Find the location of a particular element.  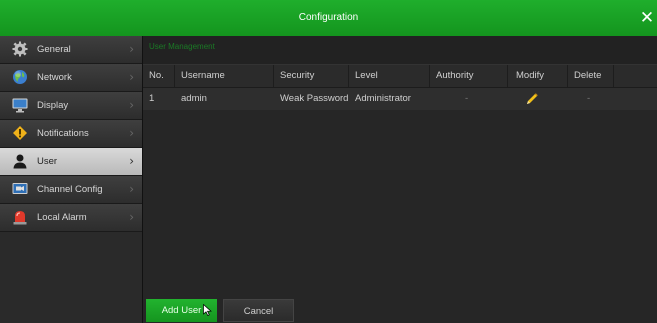

cell-authority: - is located at coordinates (467, 98).